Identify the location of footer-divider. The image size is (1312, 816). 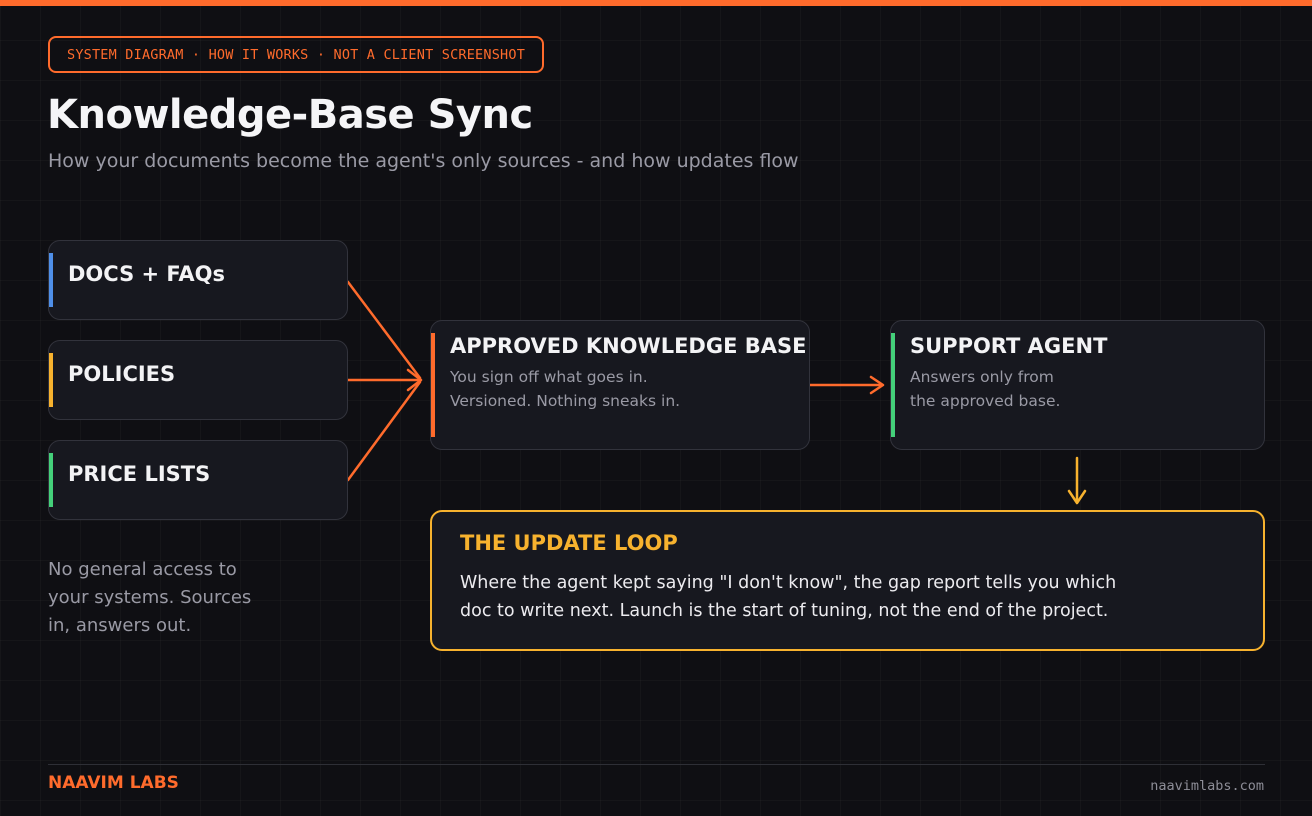
(656, 764).